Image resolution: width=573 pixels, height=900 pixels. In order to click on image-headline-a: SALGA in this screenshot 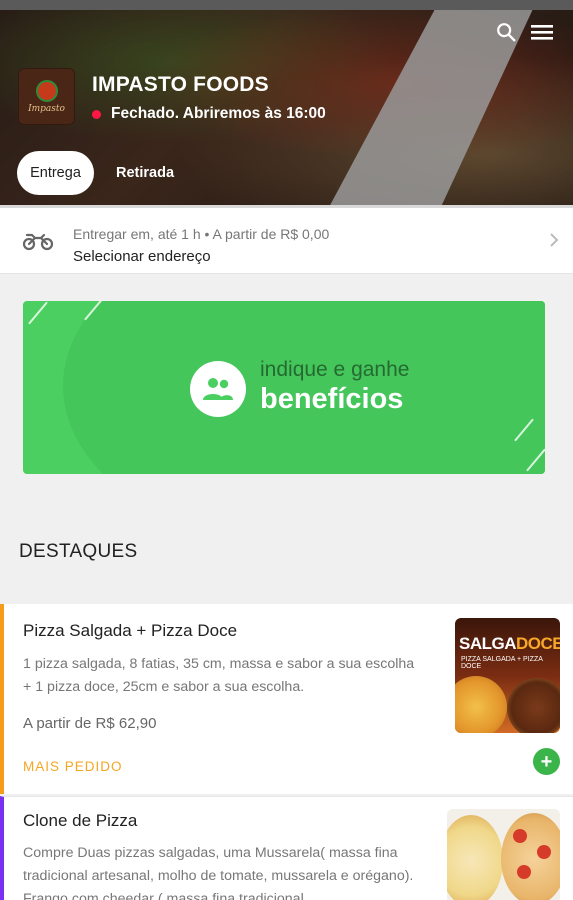, I will do `click(488, 643)`.